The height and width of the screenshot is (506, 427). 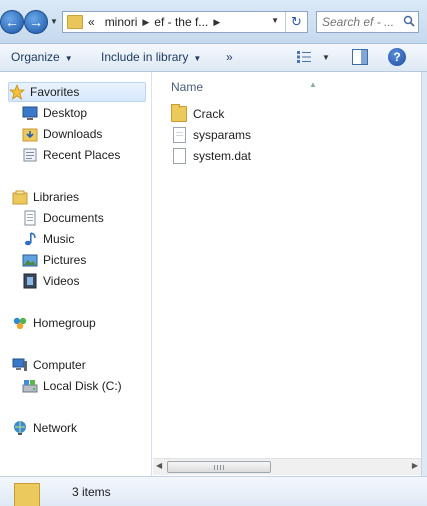 I want to click on sidebar-item-label: Recent Places, so click(x=82, y=155).